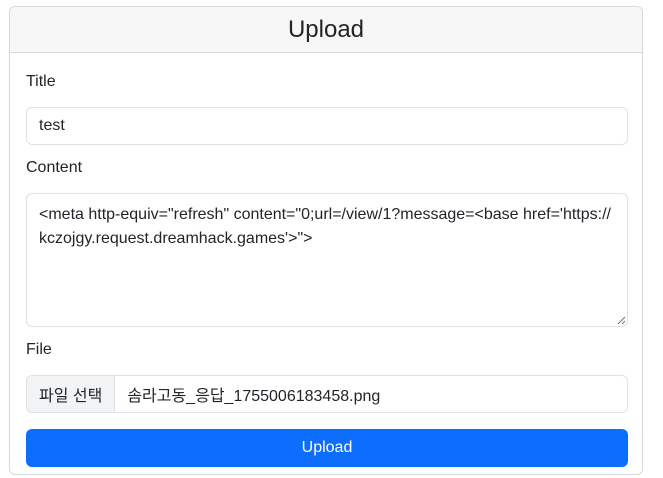  I want to click on resize-grip-icon, so click(621, 320).